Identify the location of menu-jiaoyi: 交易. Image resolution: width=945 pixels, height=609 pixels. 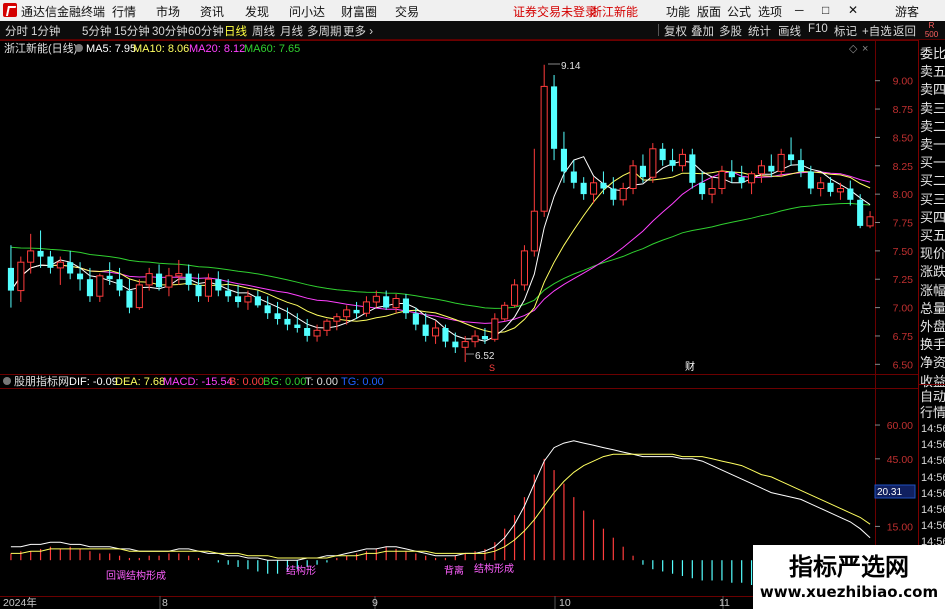
(407, 11).